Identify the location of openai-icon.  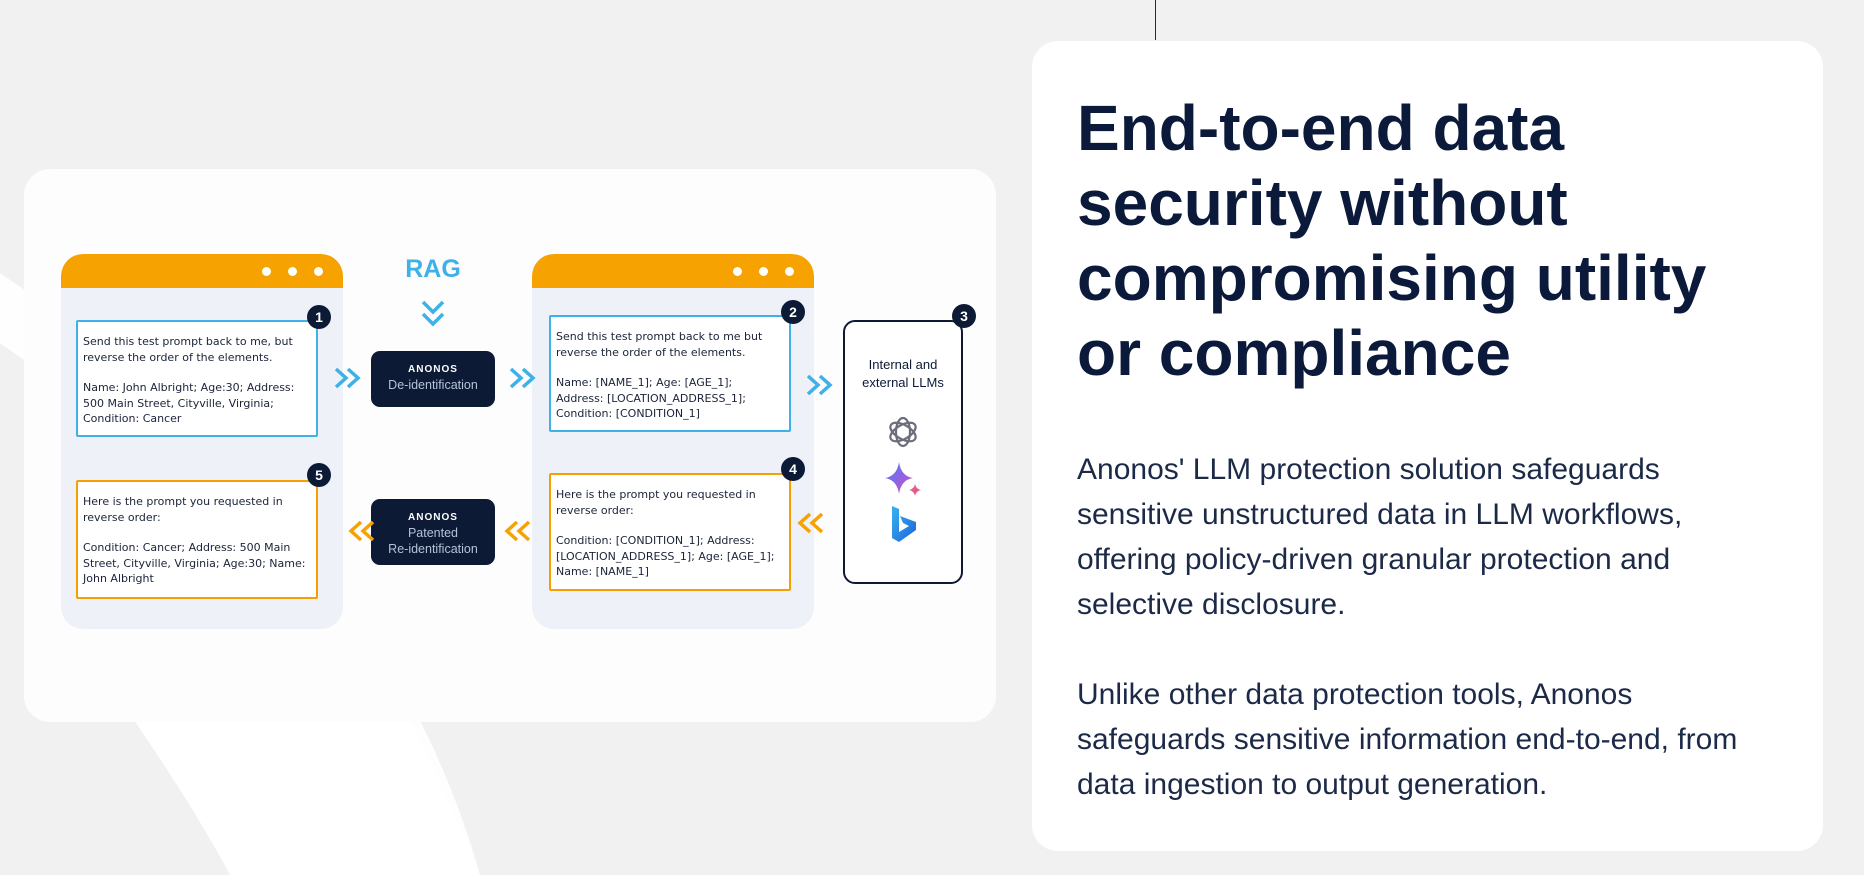
(903, 432).